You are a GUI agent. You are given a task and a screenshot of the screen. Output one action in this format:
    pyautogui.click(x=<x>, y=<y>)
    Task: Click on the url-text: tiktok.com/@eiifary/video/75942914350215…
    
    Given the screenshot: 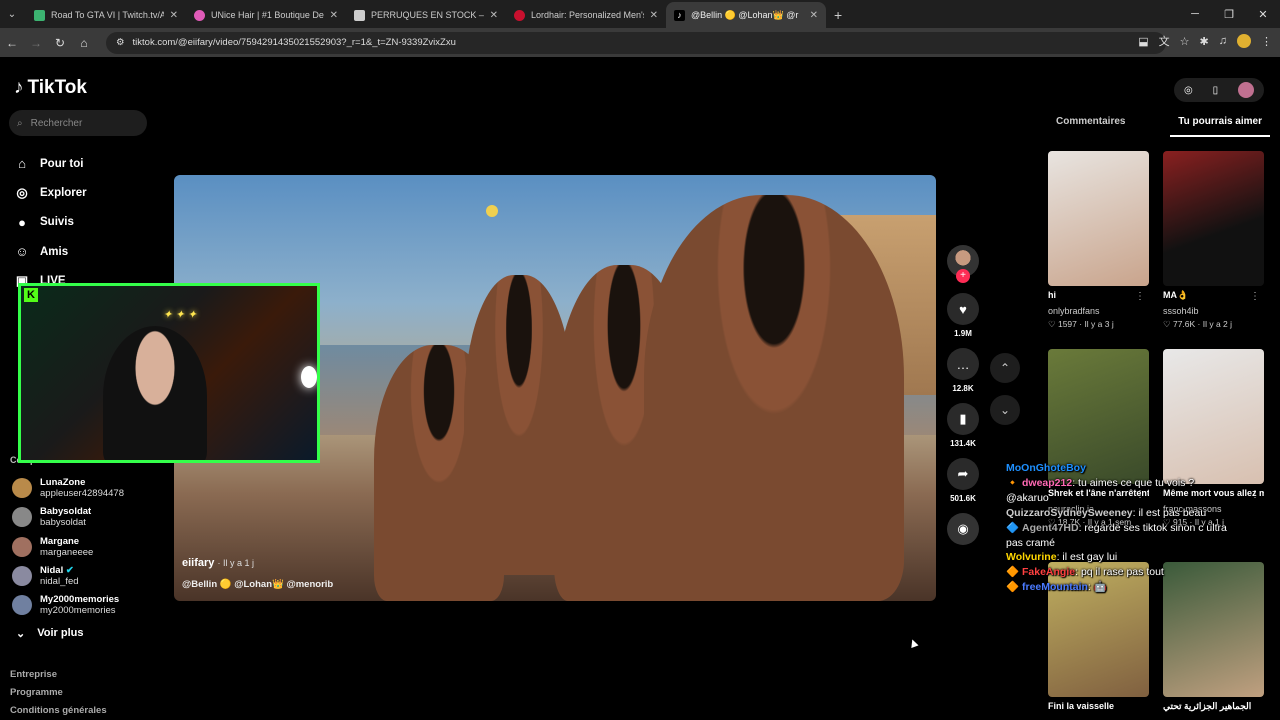 What is the action you would take?
    pyautogui.click(x=294, y=42)
    